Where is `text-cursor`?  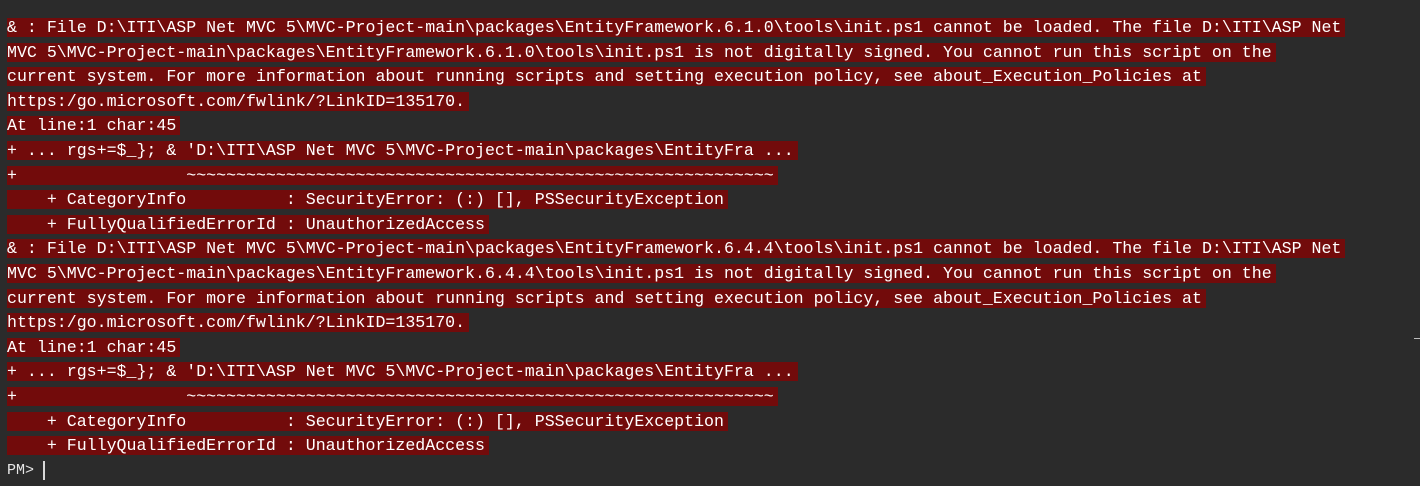
text-cursor is located at coordinates (44, 471).